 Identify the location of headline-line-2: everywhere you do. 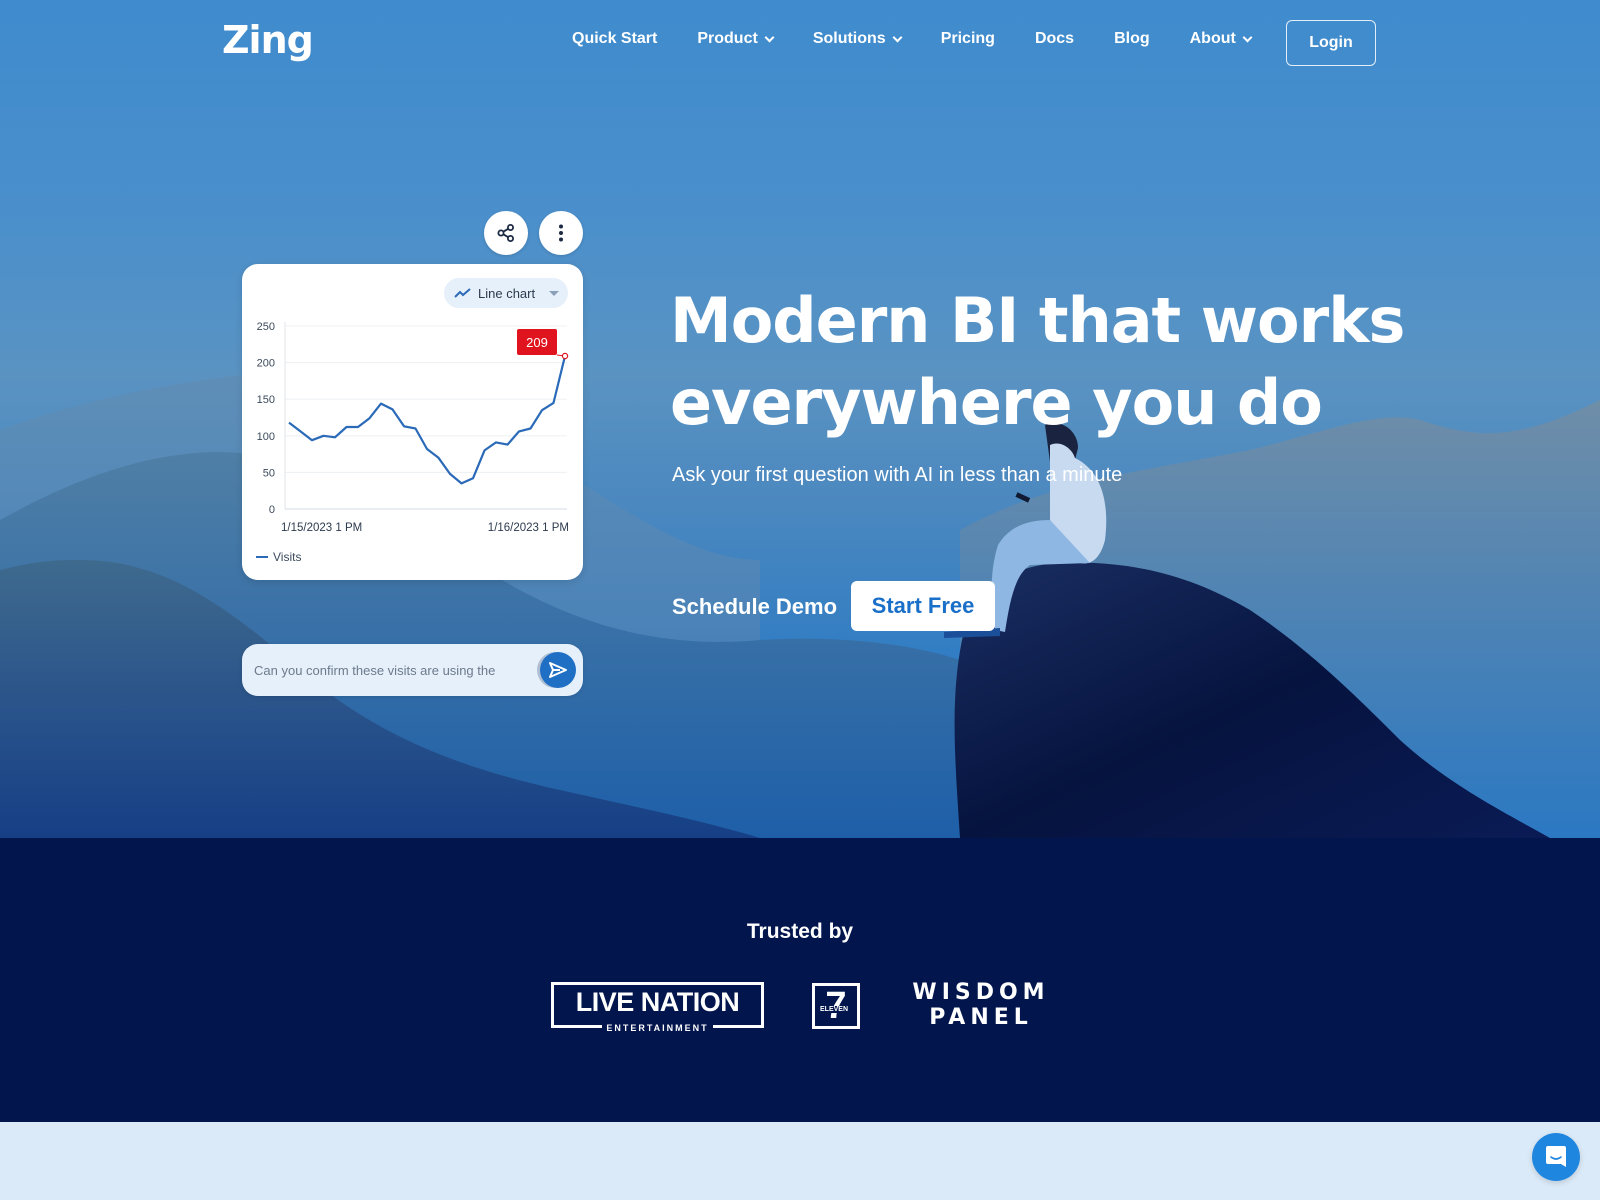
(996, 402).